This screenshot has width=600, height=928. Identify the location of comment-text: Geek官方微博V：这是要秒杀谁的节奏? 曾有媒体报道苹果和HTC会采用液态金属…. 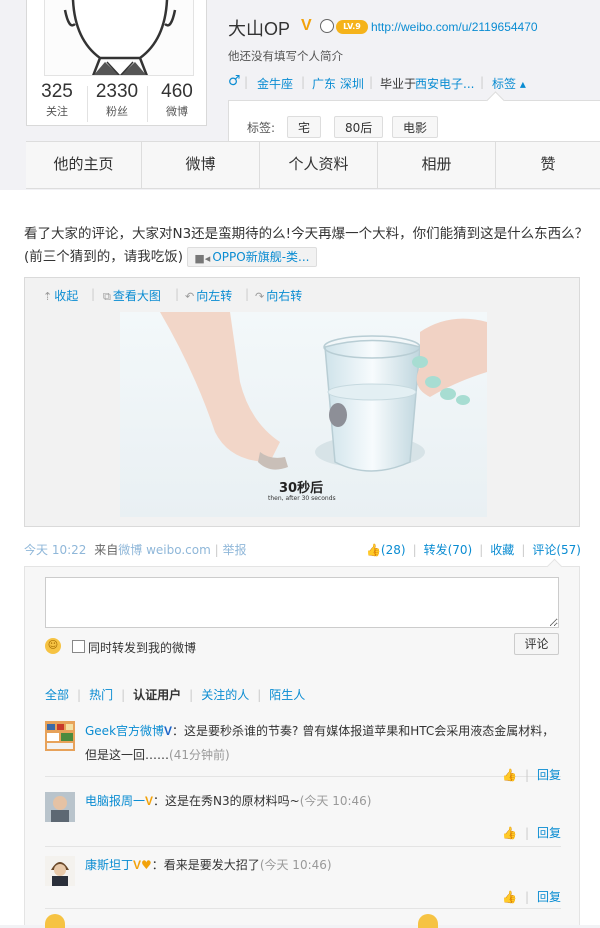
(324, 743).